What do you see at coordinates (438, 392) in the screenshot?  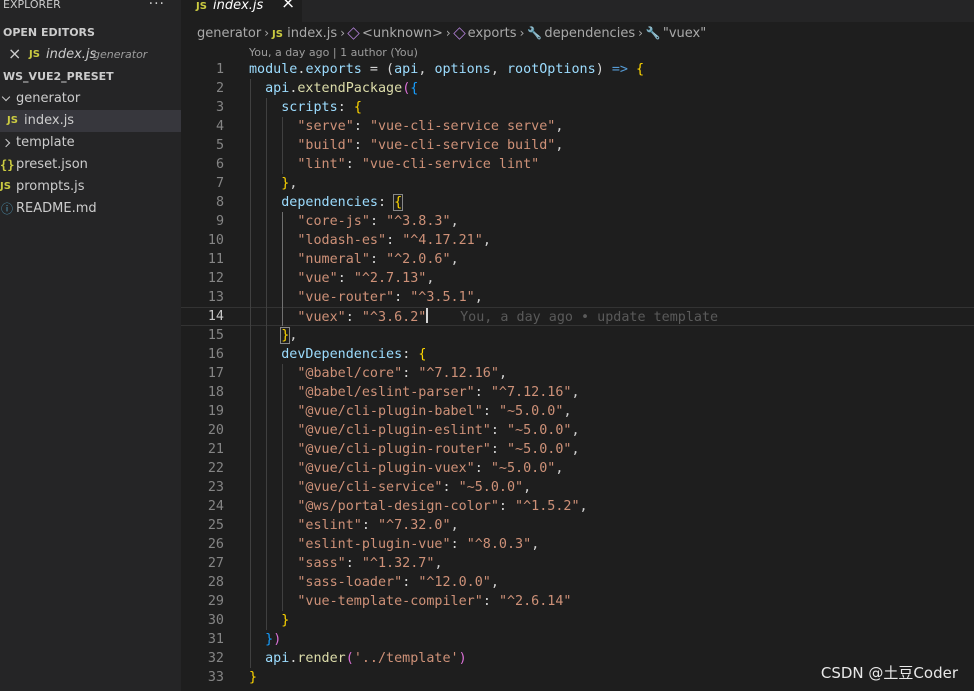 I see `code-line: "@babel/eslint-parser": "^7.12.16",` at bounding box center [438, 392].